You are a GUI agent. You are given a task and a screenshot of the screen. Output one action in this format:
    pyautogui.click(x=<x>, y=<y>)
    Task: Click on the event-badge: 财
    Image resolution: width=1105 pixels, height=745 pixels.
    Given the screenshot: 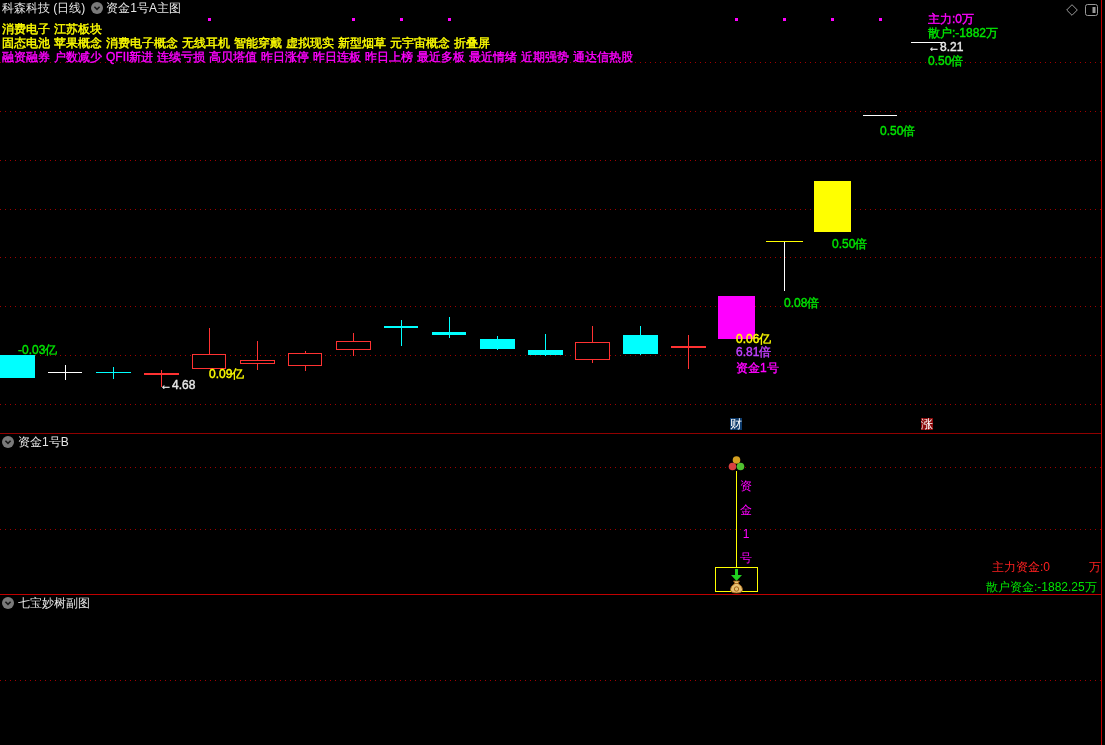 What is the action you would take?
    pyautogui.click(x=736, y=424)
    